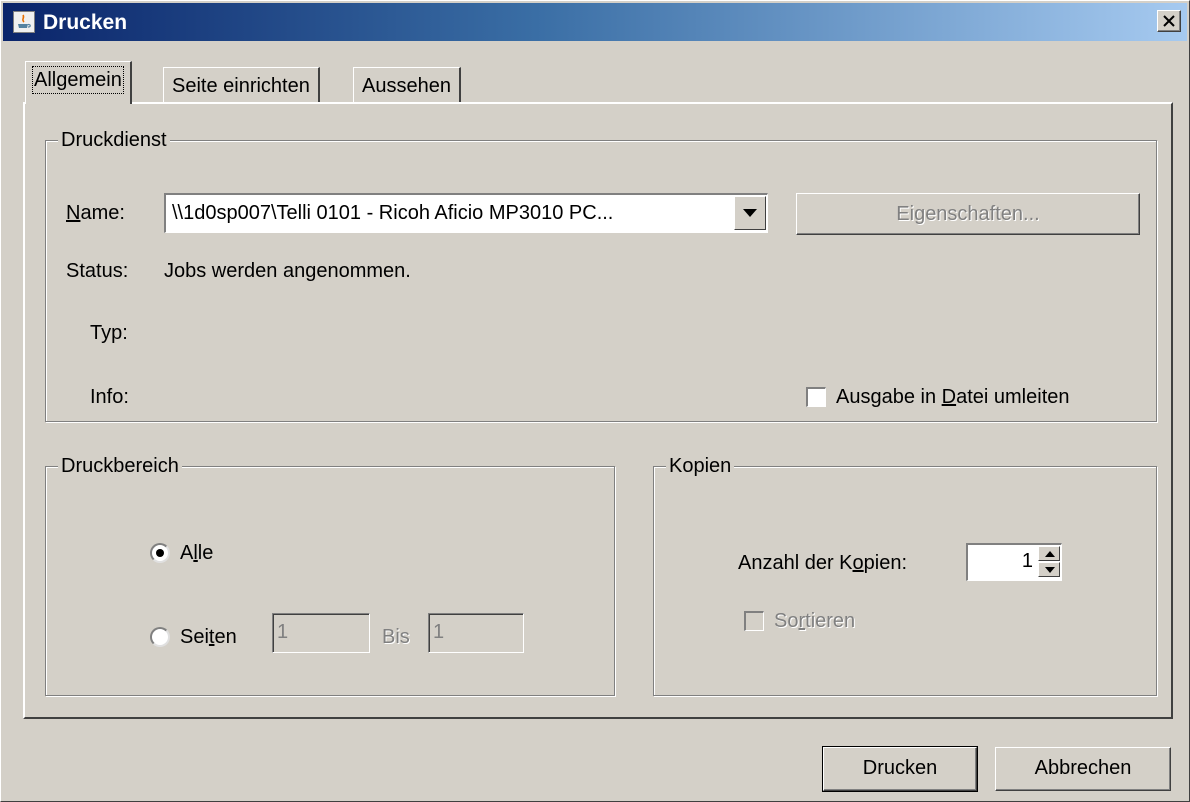 The image size is (1190, 802). I want to click on title-bar: Drucken, so click(595, 22).